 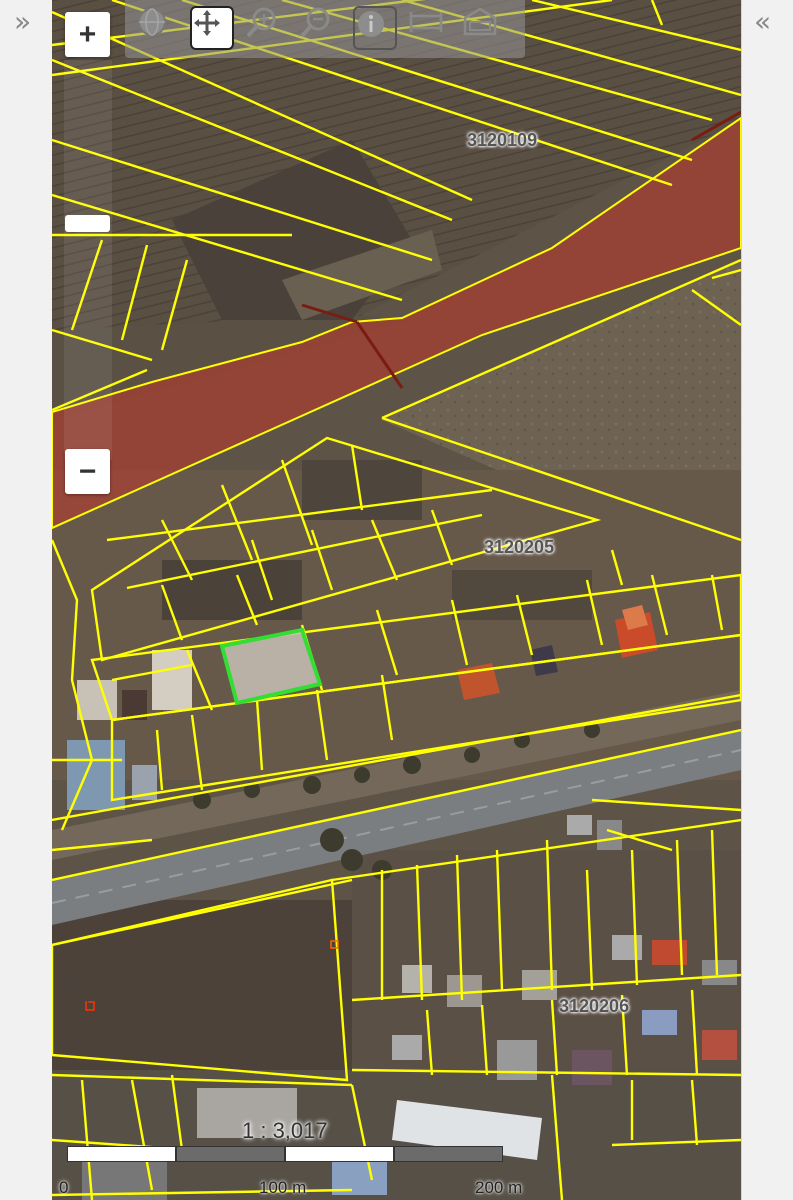 I want to click on globe-icon, so click(x=158, y=28).